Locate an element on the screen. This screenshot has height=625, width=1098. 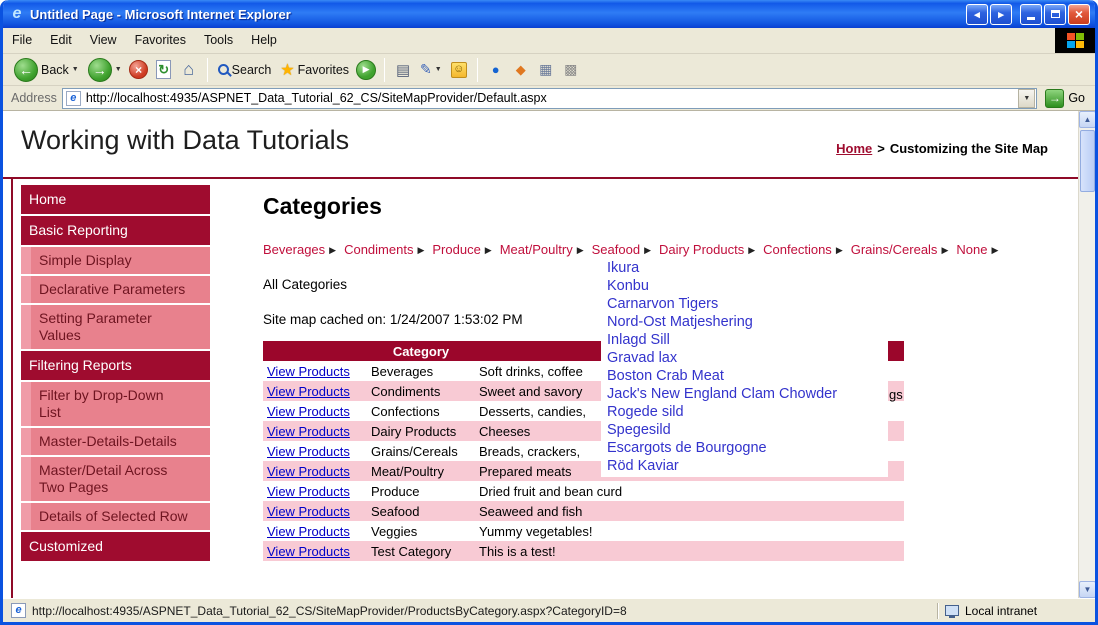
tool-button-2: ◆ is located at coordinates (521, 70).